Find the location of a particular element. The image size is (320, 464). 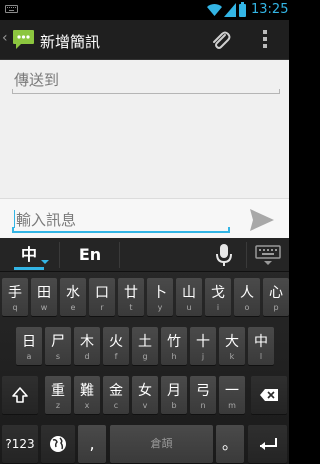

send-icon is located at coordinates (262, 220).